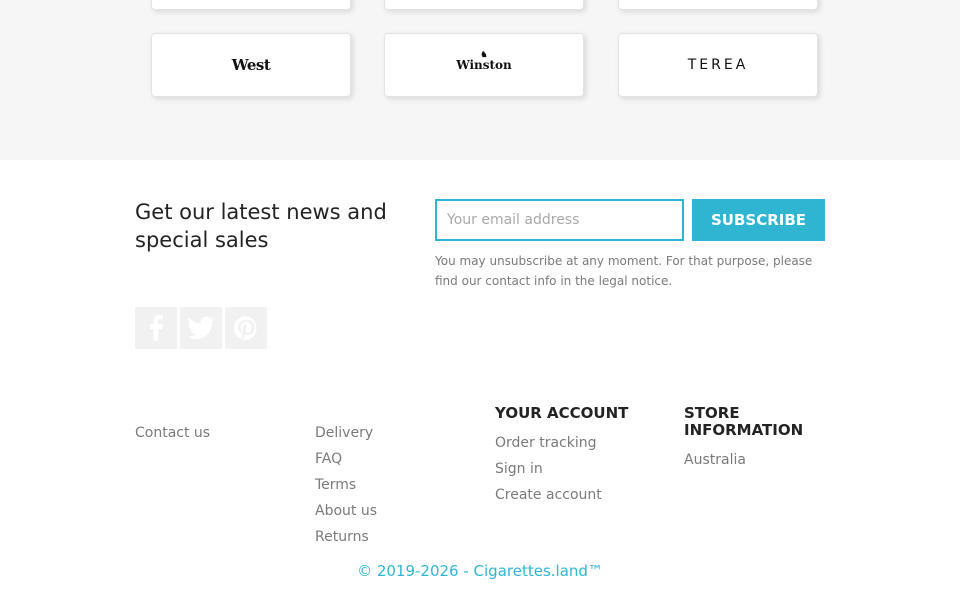  I want to click on email-input, so click(559, 220).